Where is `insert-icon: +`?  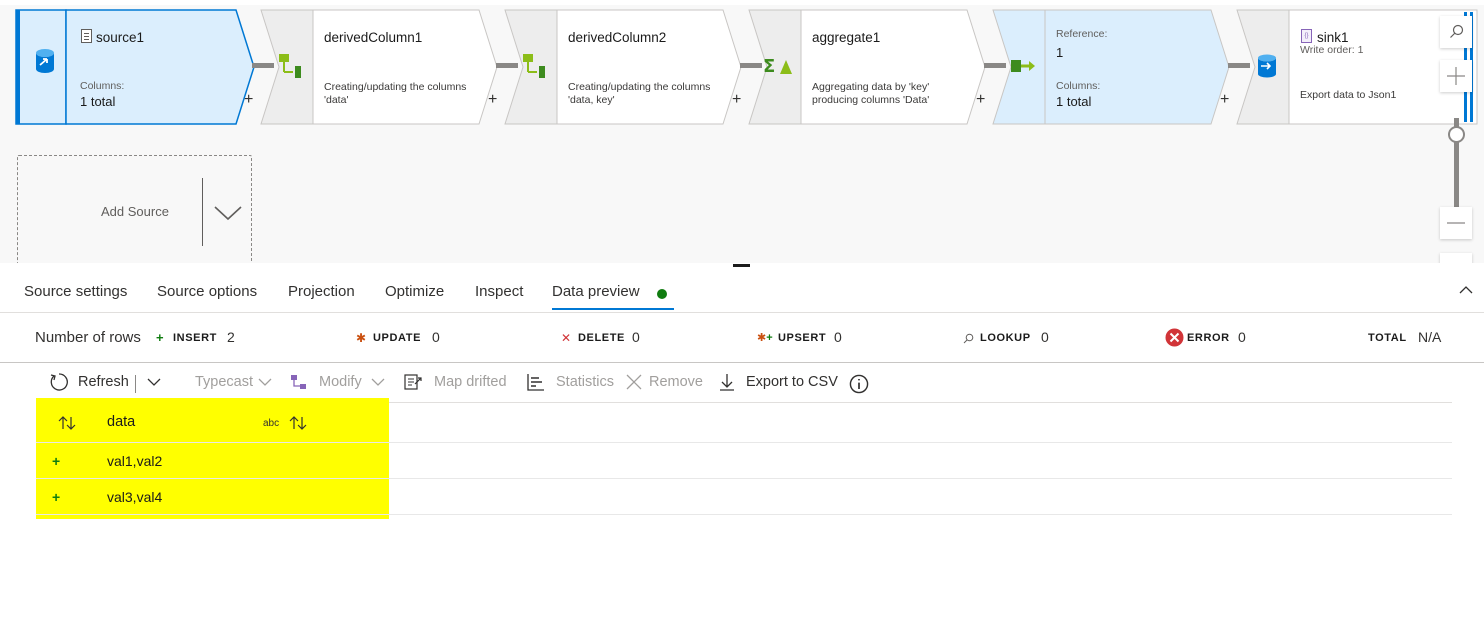 insert-icon: + is located at coordinates (160, 337).